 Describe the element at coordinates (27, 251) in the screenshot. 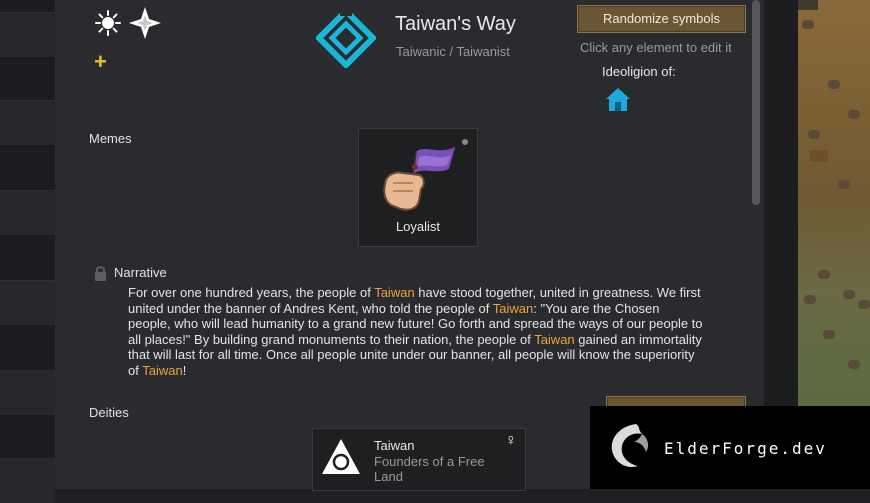

I see `left-sidebar-strip` at that location.